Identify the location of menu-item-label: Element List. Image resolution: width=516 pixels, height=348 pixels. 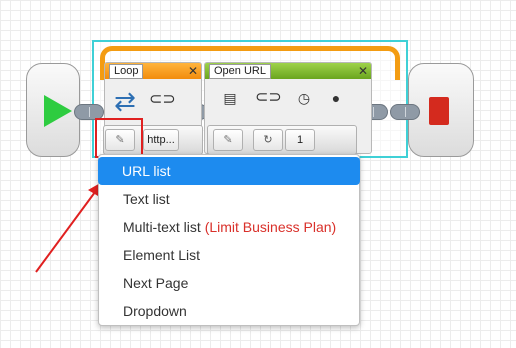
(162, 255).